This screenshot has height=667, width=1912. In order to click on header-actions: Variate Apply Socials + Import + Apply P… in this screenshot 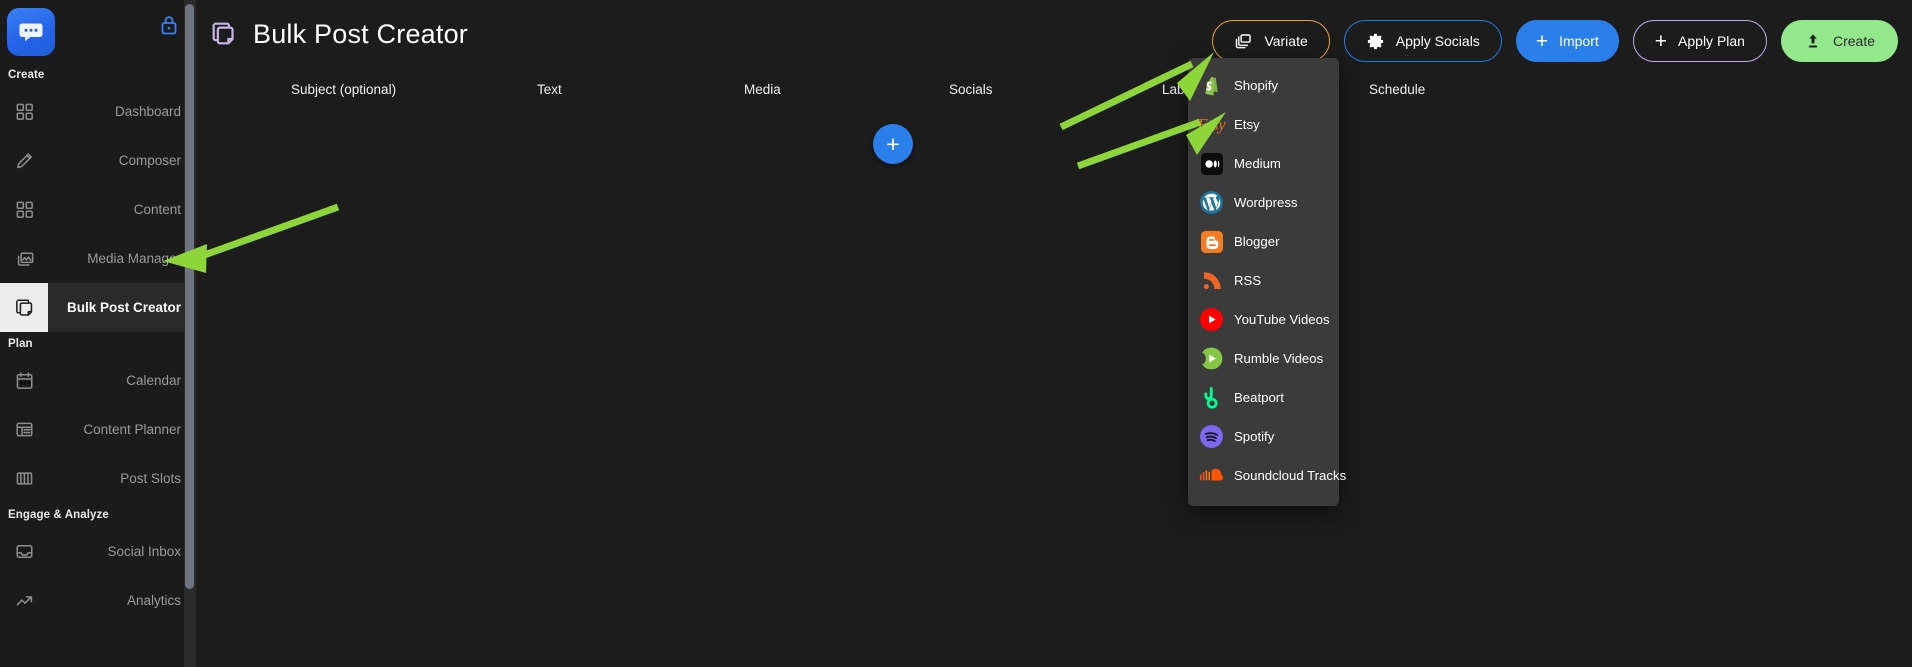, I will do `click(1555, 41)`.